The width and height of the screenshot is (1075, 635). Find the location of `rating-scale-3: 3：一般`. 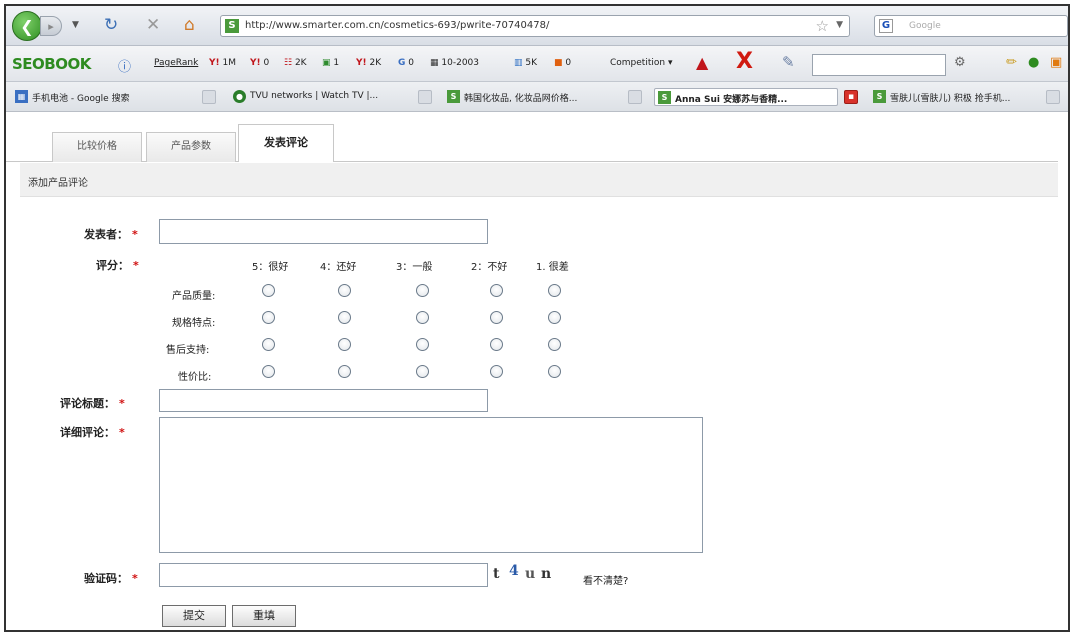

rating-scale-3: 3：一般 is located at coordinates (414, 267).